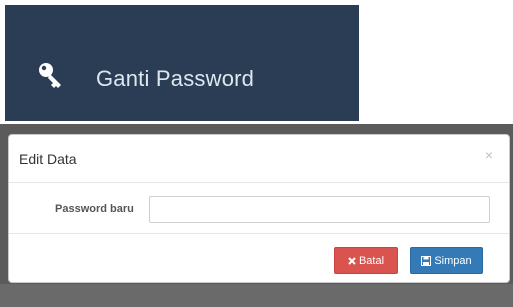 This screenshot has height=307, width=513. I want to click on close-icon: ×, so click(489, 155).